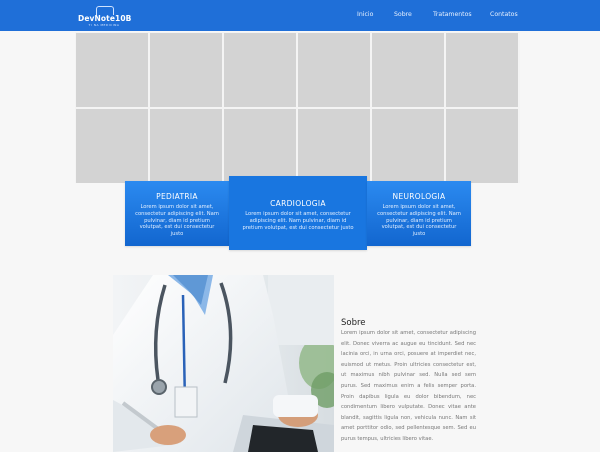  Describe the element at coordinates (177, 196) in the screenshot. I see `specialty-title: PEDIATRIA` at that location.